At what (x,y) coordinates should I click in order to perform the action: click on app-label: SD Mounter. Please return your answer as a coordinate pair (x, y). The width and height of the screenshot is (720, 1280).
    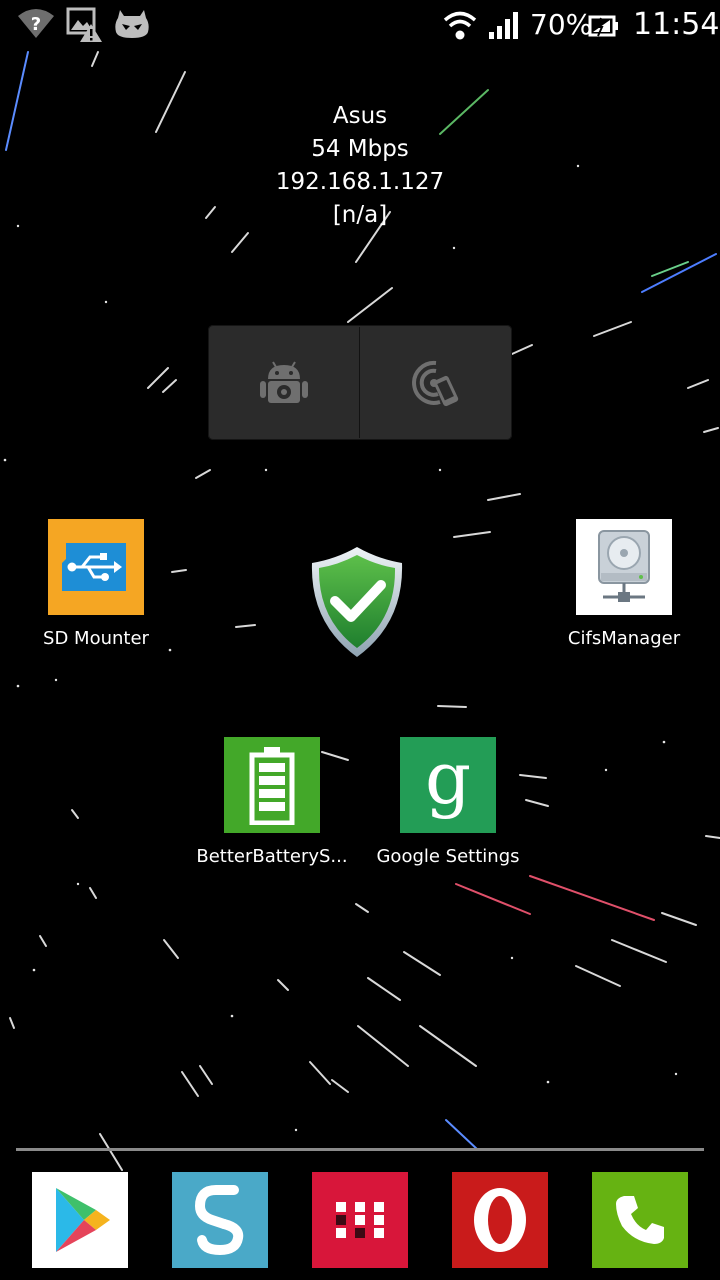
    Looking at the image, I should click on (96, 638).